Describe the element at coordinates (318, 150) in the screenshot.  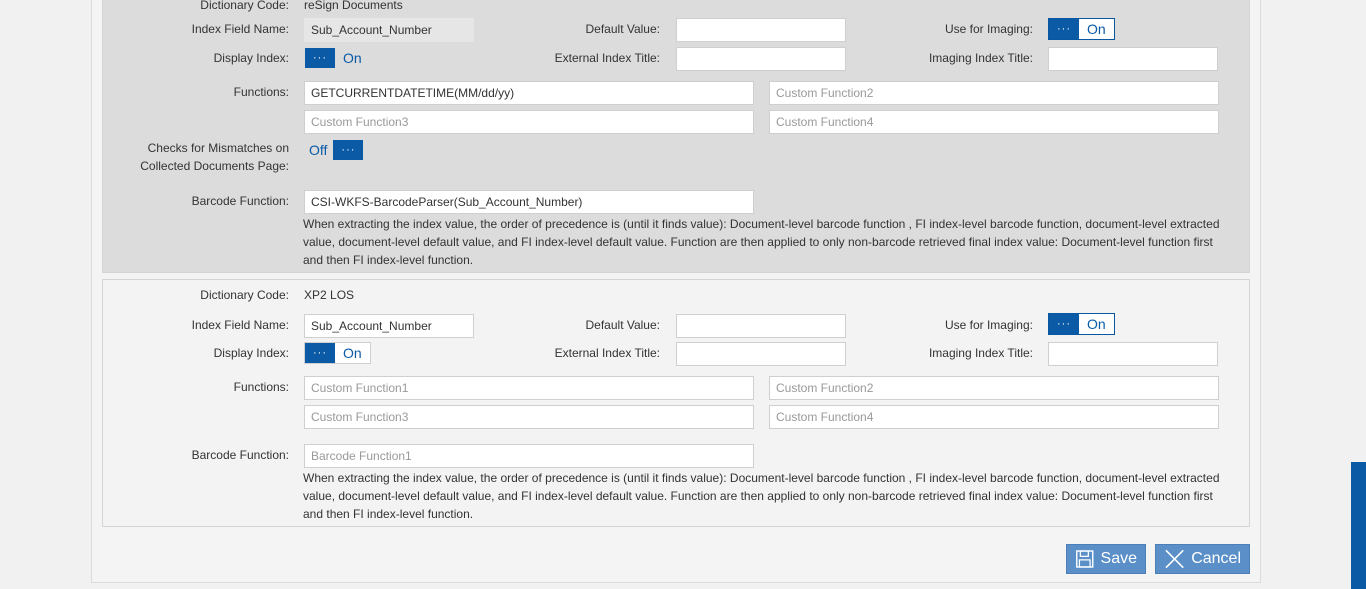
I see `toggle-state: Off` at that location.